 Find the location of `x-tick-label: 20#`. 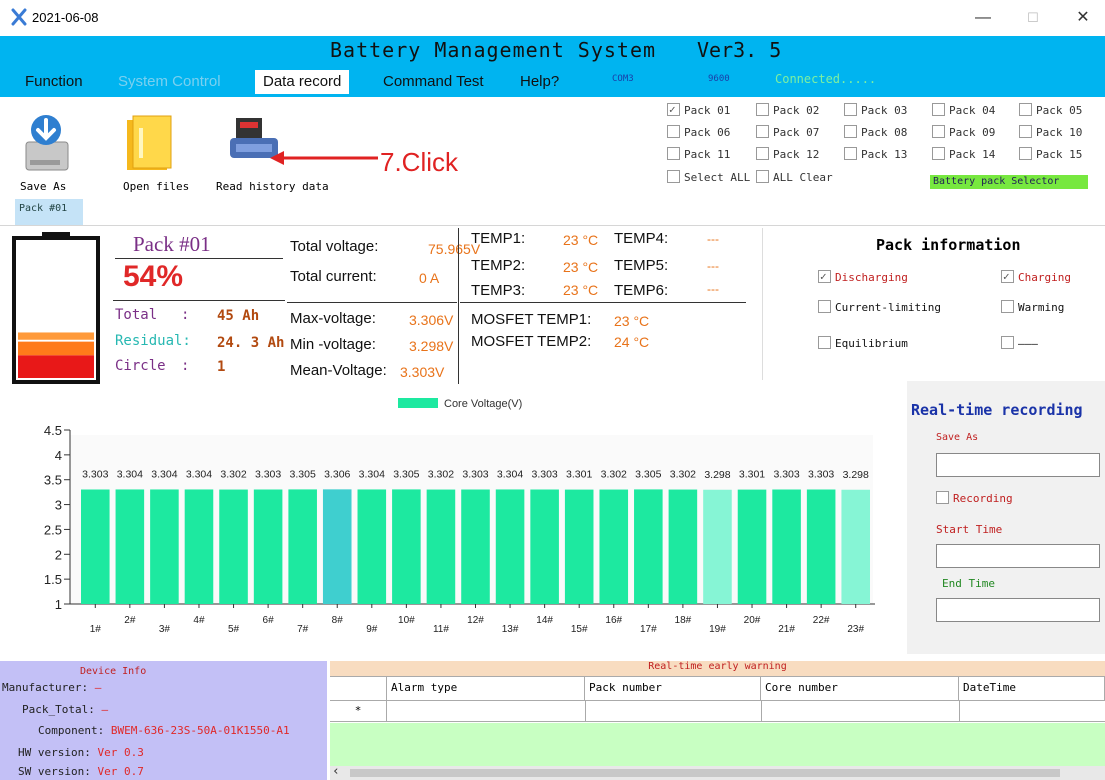

x-tick-label: 20# is located at coordinates (752, 620).